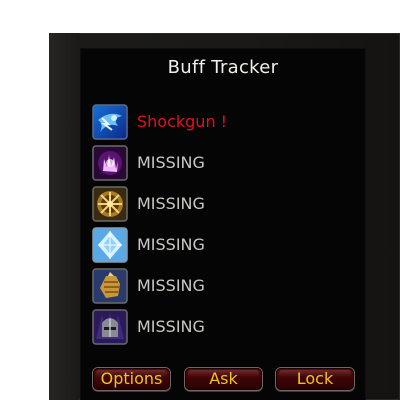  I want to click on buff-row-2: MISSING, so click(222, 163).